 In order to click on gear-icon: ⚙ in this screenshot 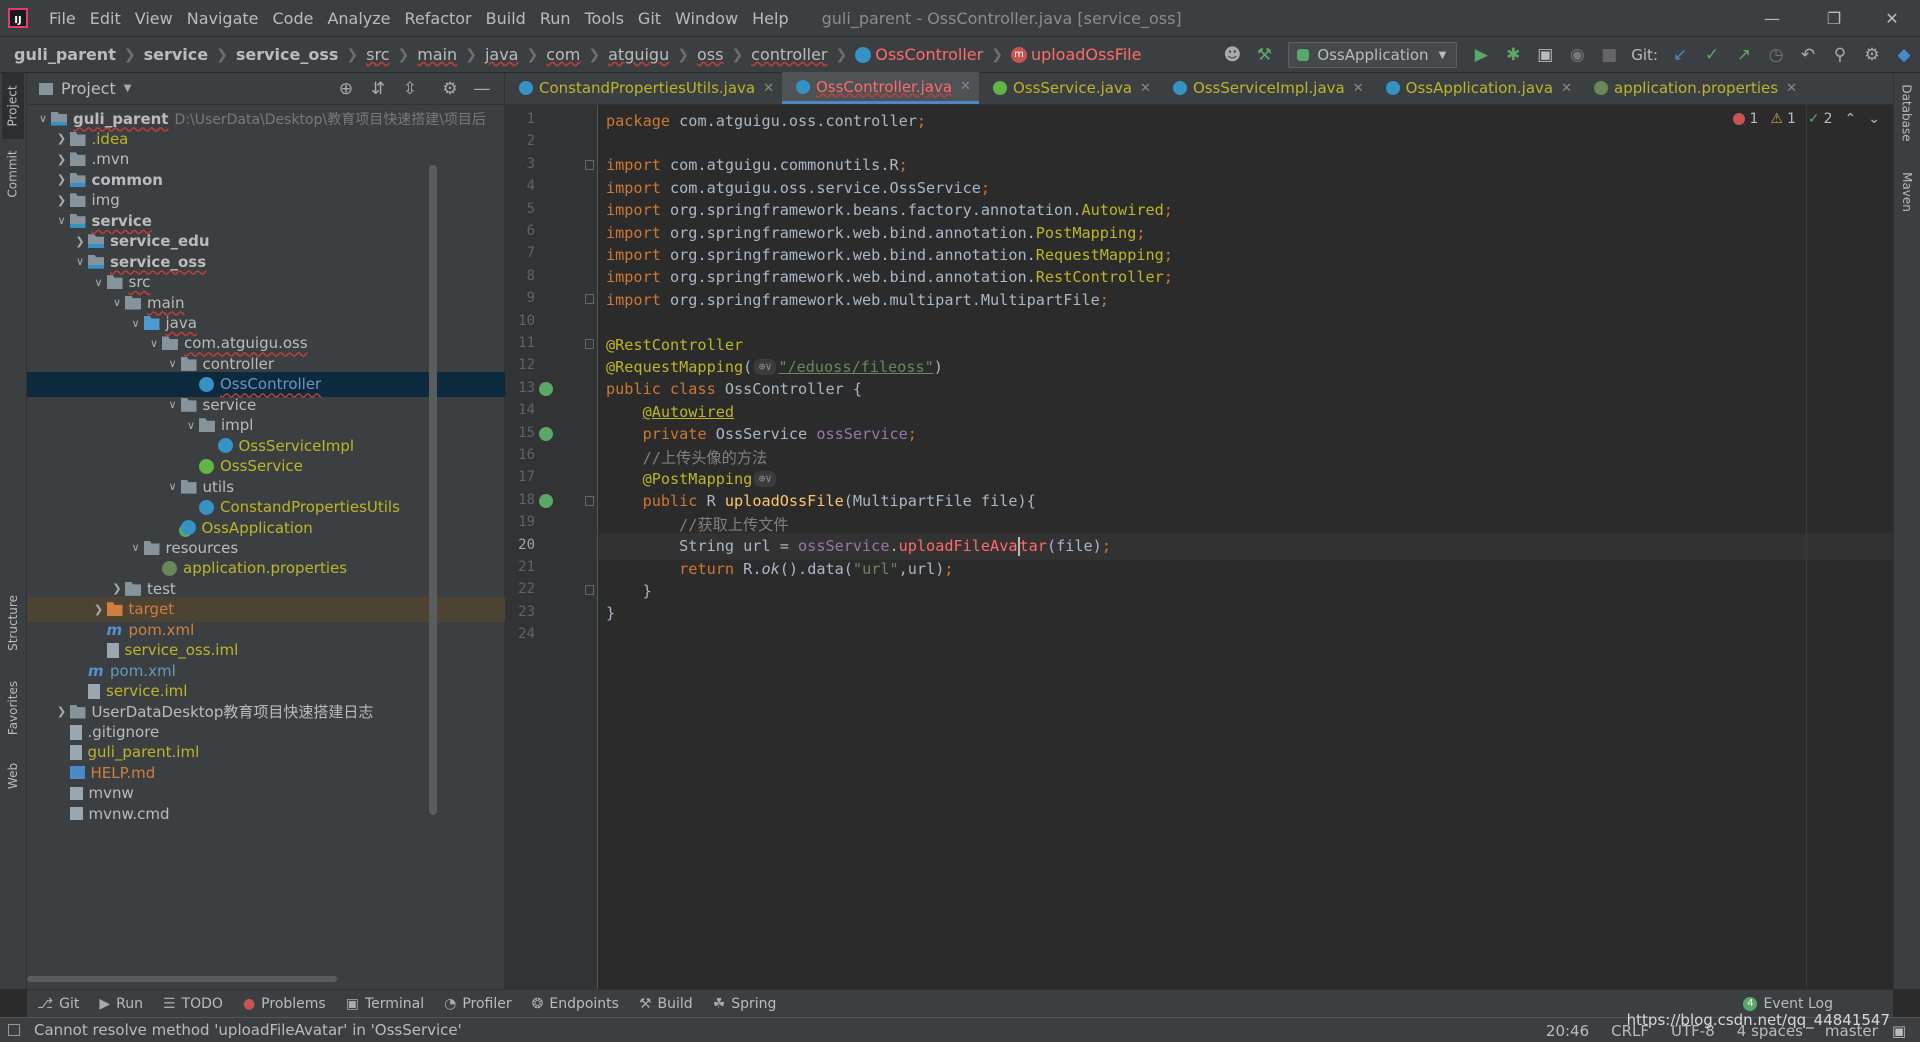, I will do `click(450, 89)`.